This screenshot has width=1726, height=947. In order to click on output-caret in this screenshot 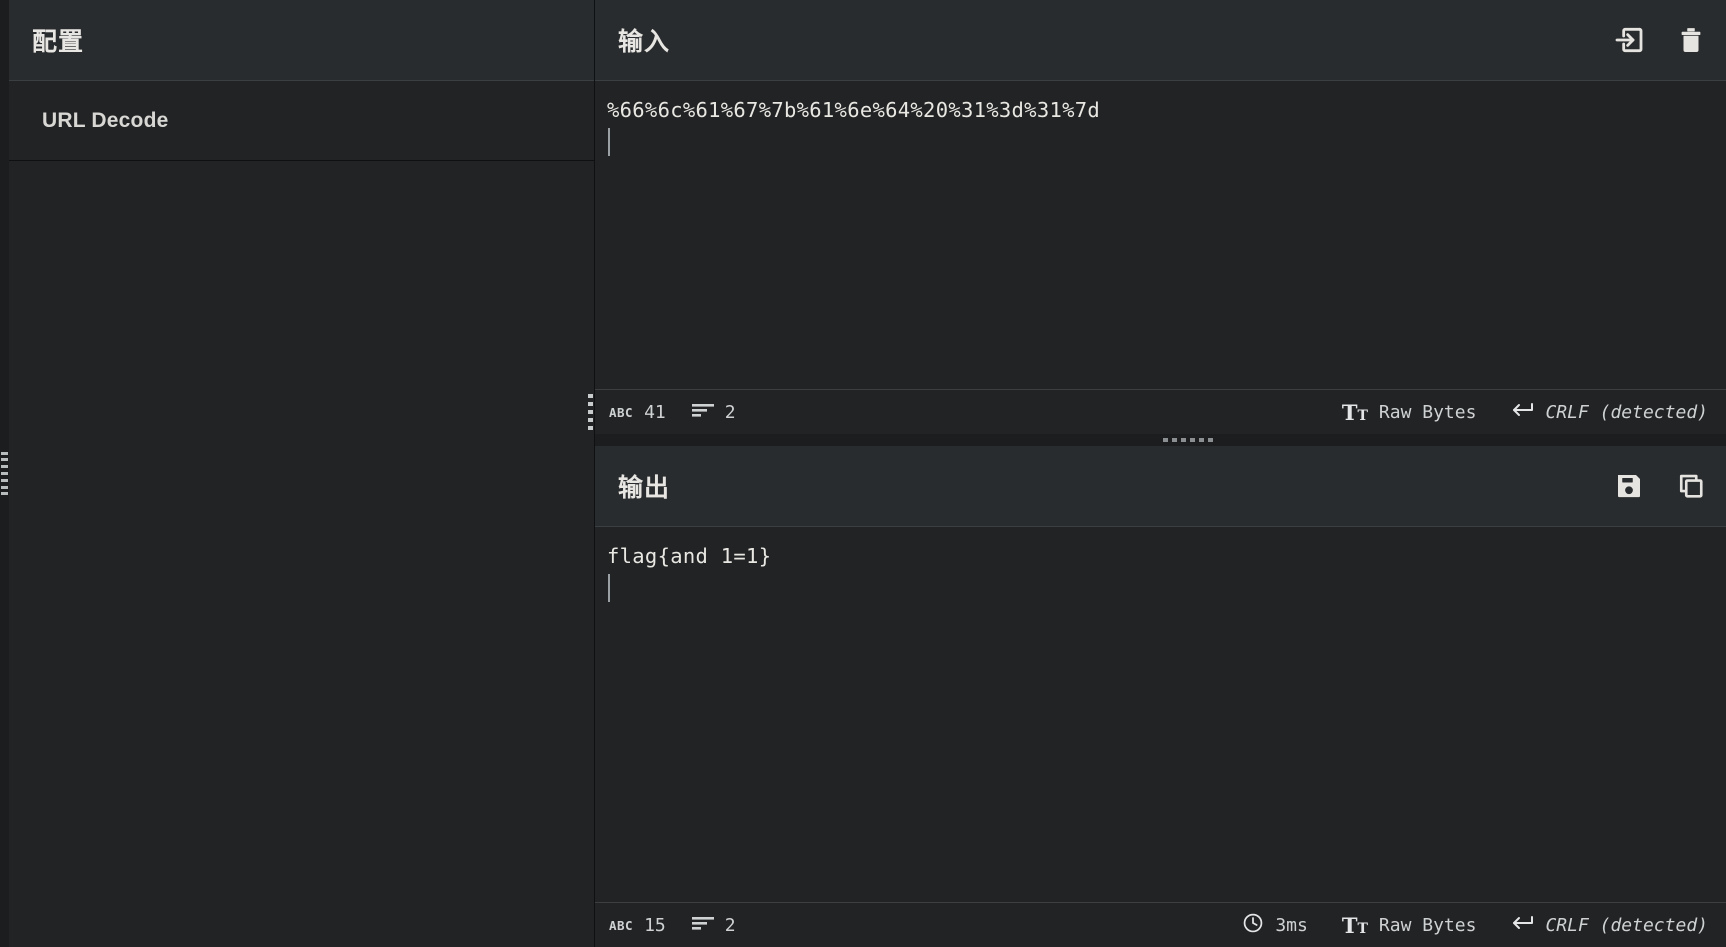, I will do `click(609, 588)`.